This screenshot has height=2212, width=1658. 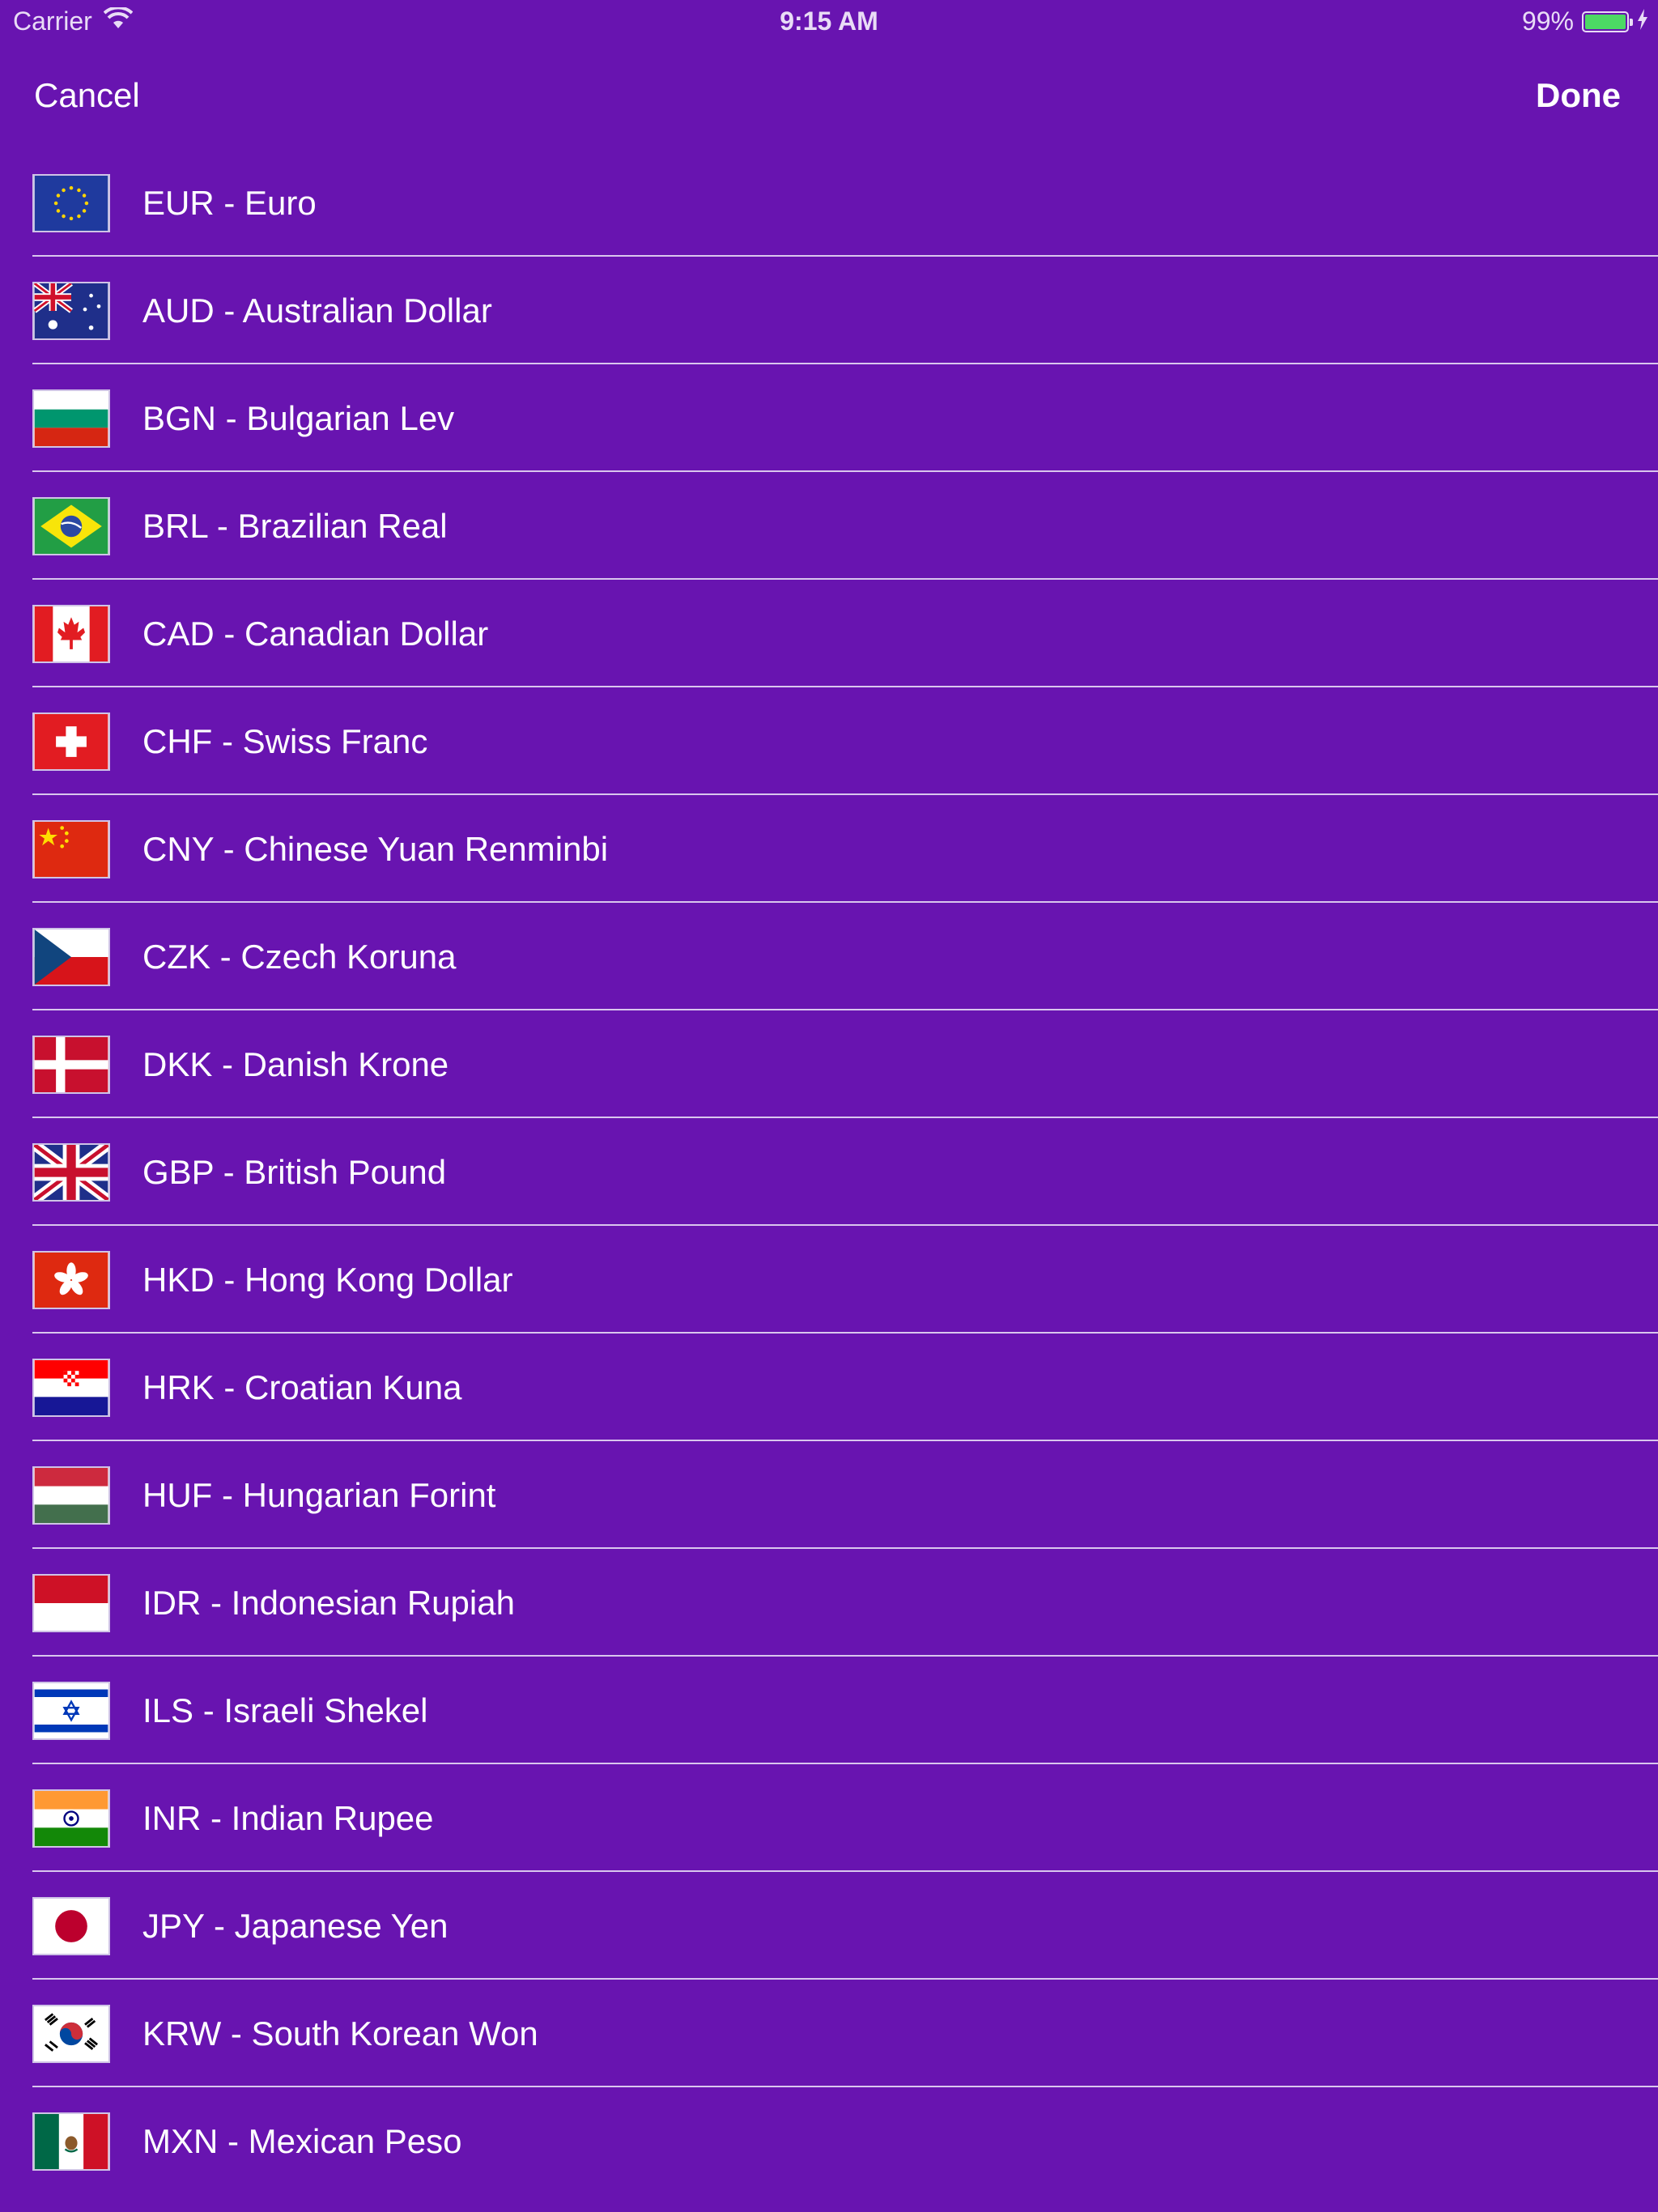 I want to click on bulgaria-flag-icon, so click(x=71, y=418).